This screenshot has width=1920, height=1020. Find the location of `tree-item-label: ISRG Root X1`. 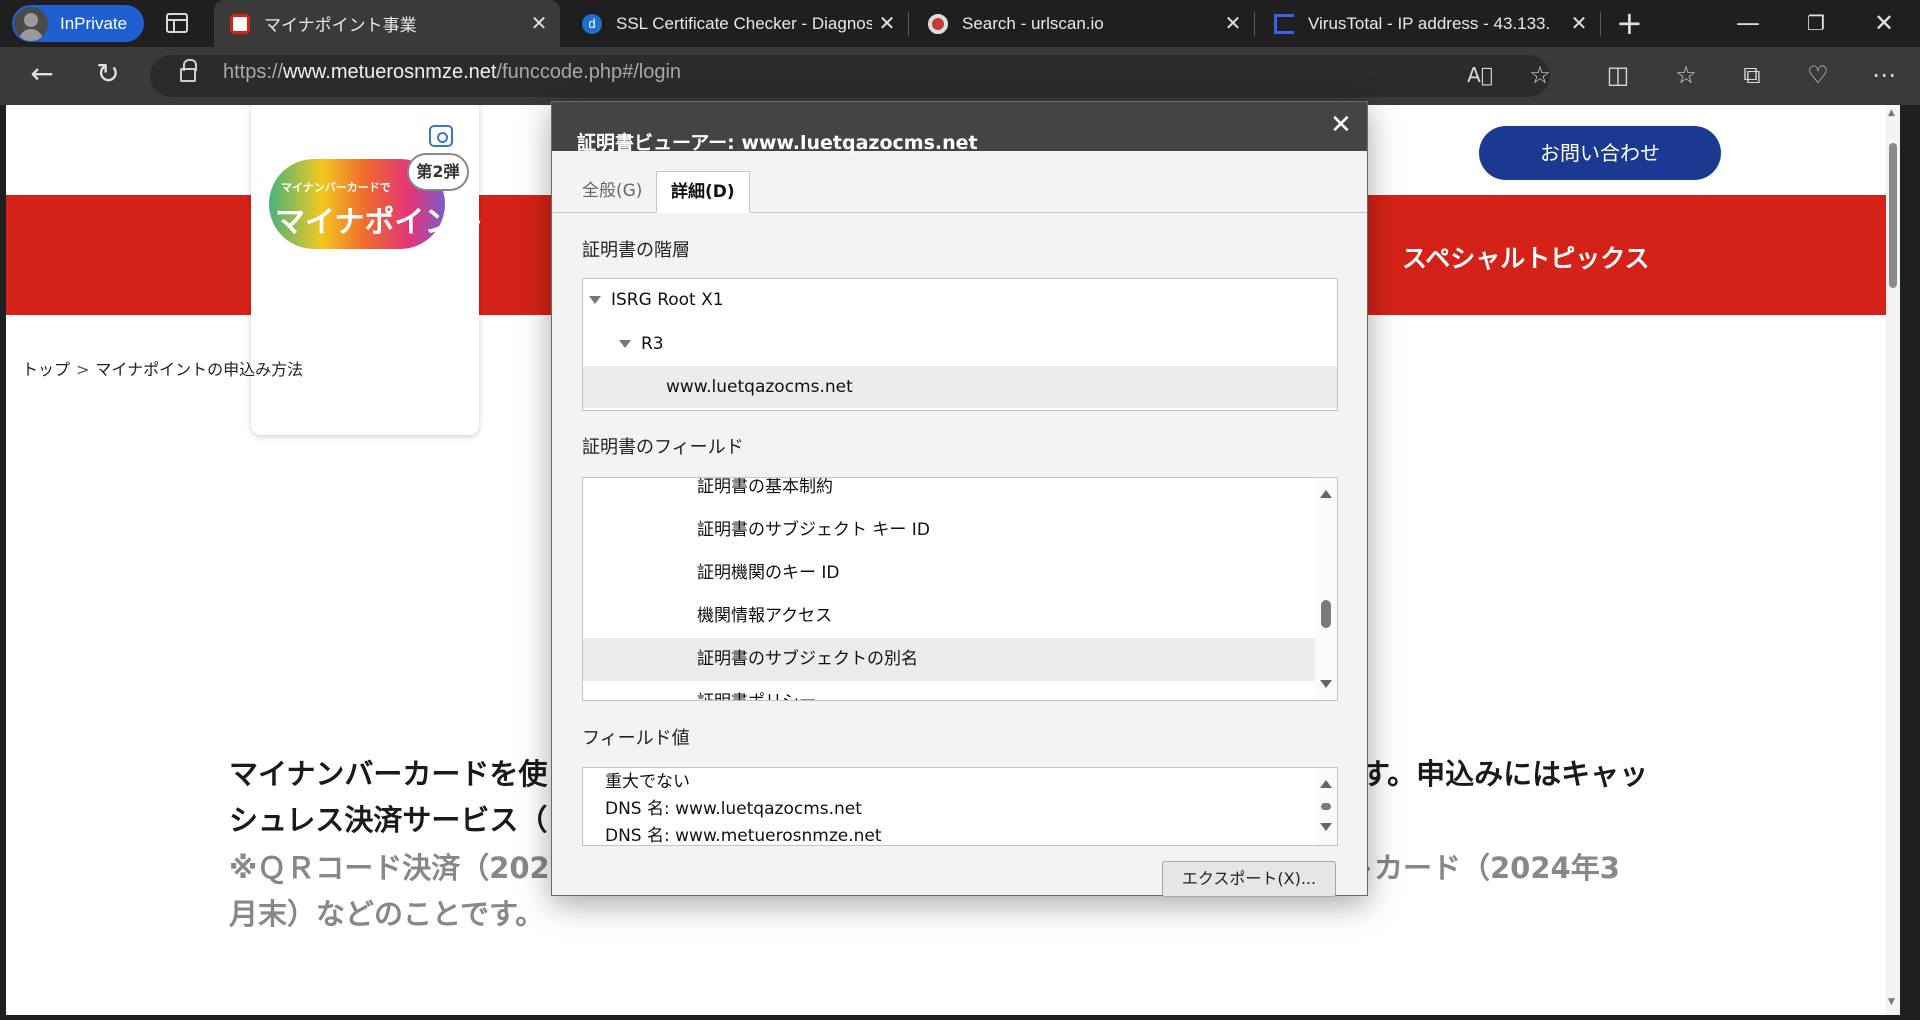

tree-item-label: ISRG Root X1 is located at coordinates (667, 300).